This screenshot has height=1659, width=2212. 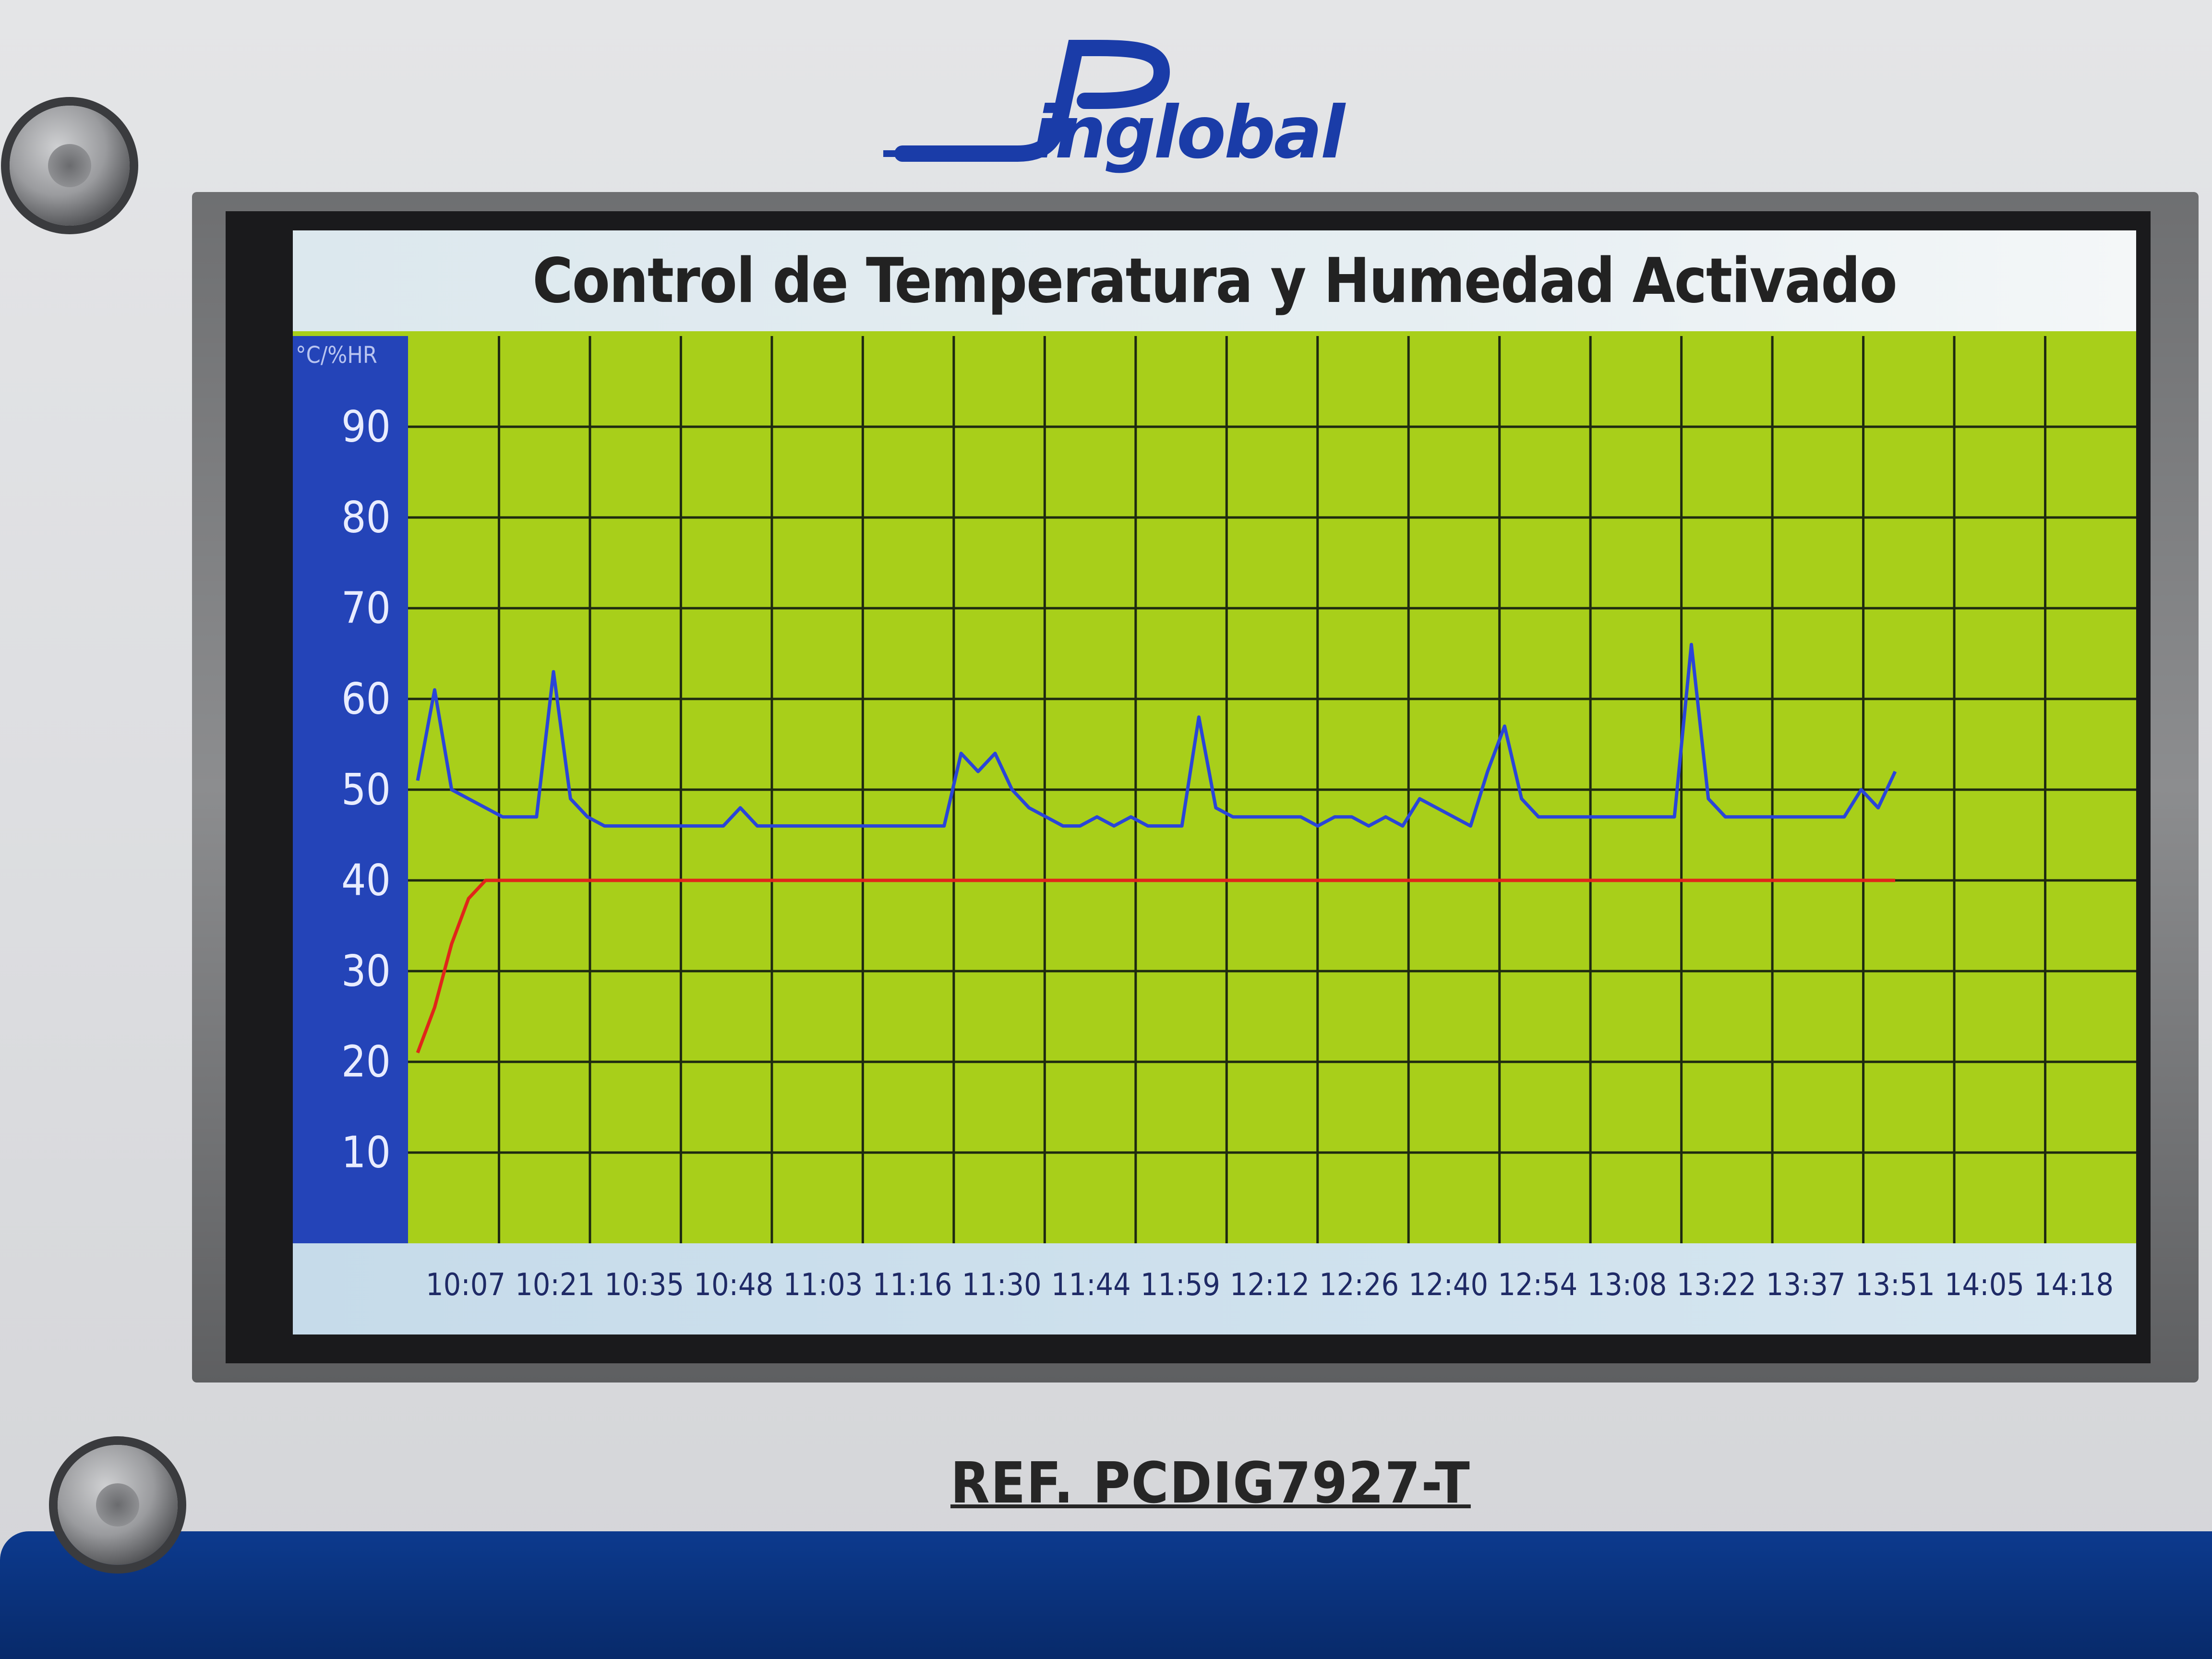 I want to click on device-reference-label: REF. PCDIG7927-T, so click(x=1210, y=1483).